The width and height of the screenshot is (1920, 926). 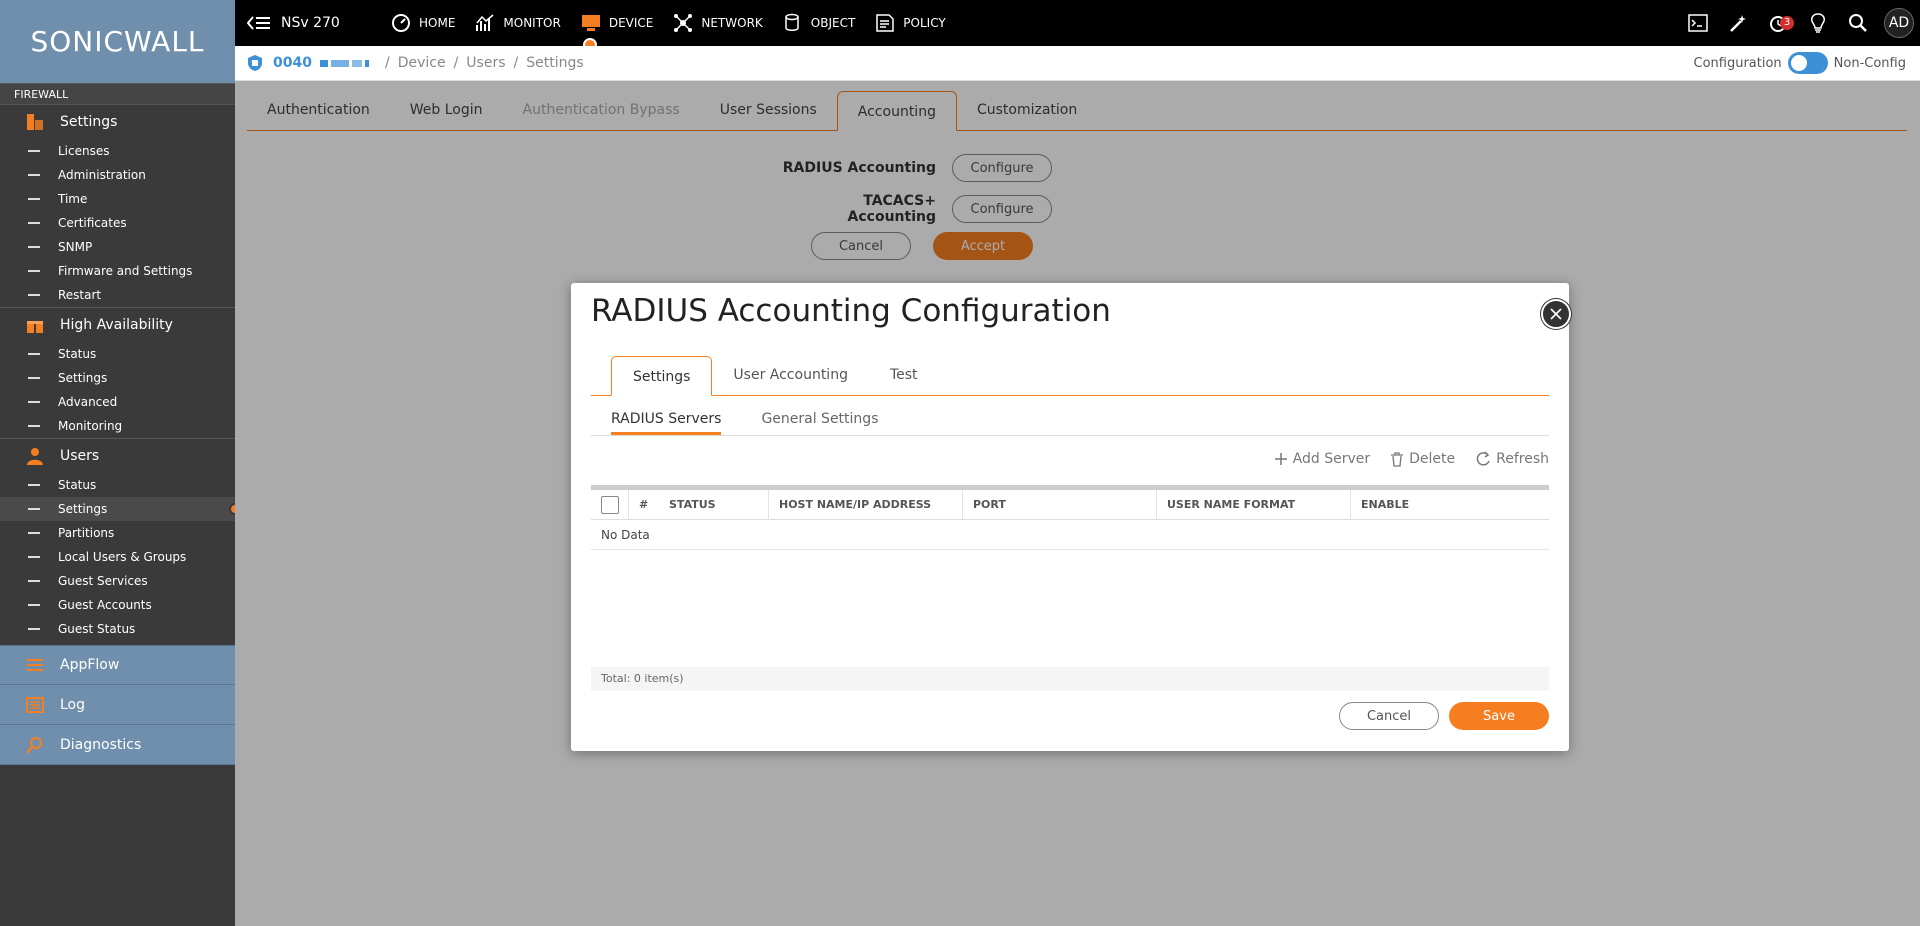 I want to click on tab-user-accounting: User Accounting, so click(x=790, y=375).